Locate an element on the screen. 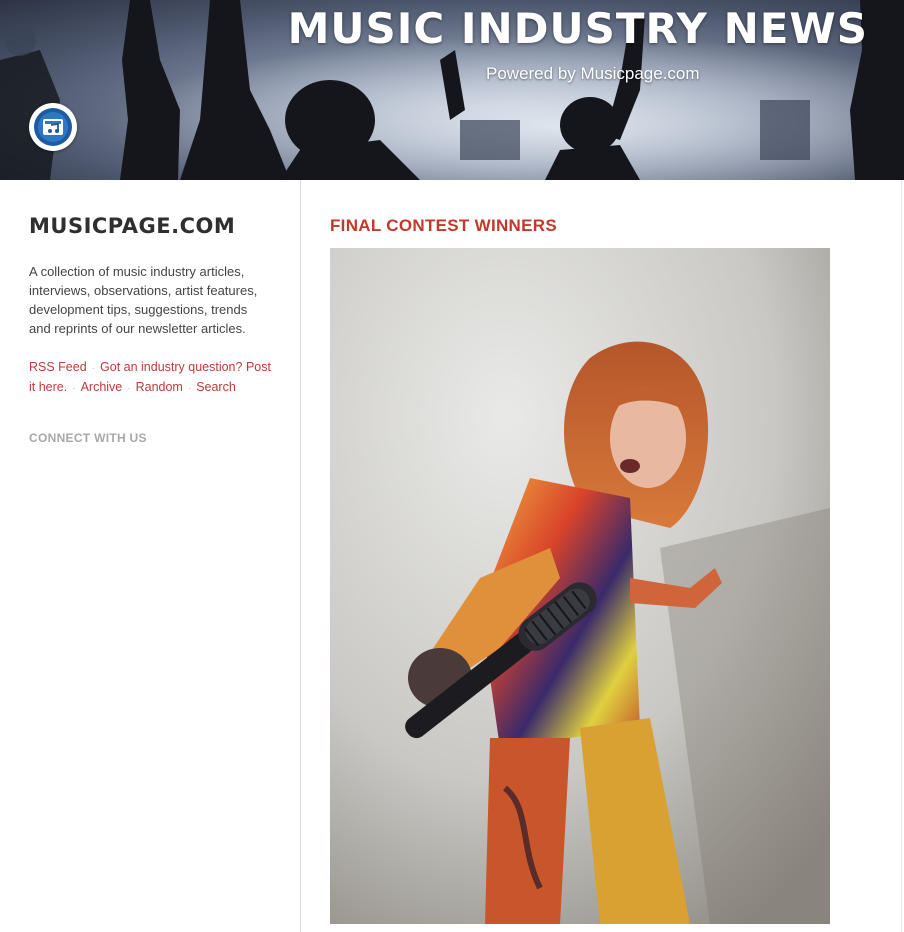  rss-feed-link: RSS Feed is located at coordinates (58, 367).